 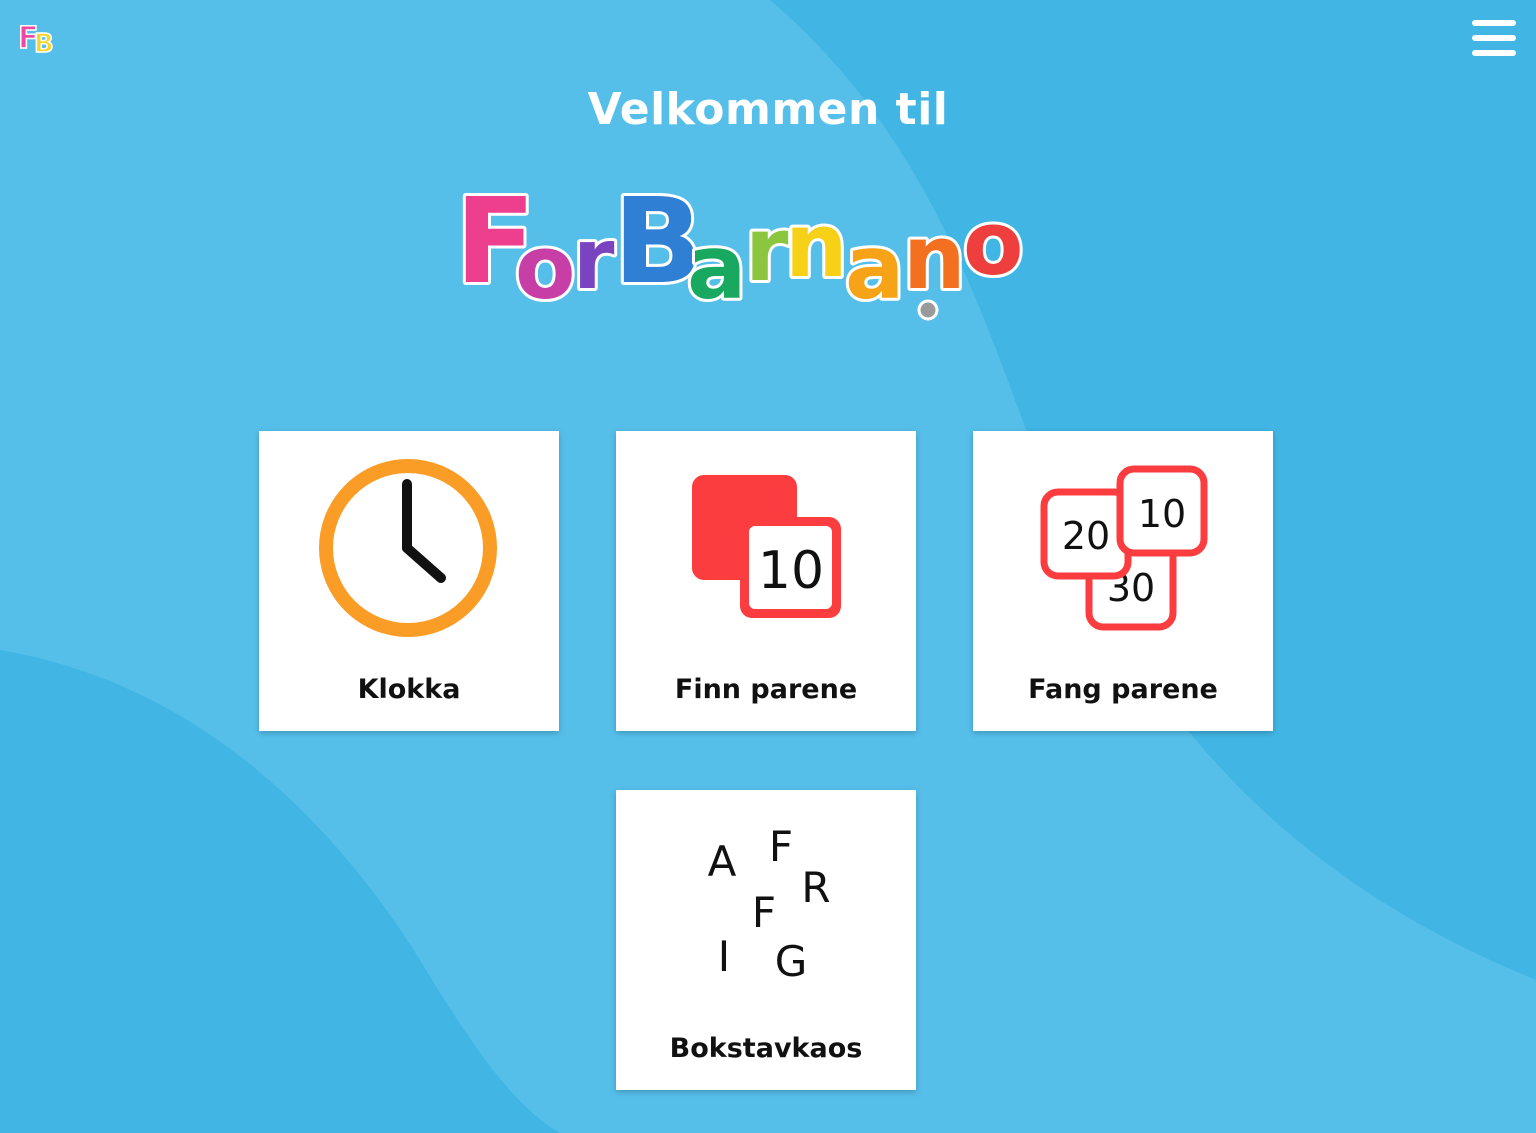 What do you see at coordinates (1162, 514) in the screenshot?
I see `number-card-10: 10` at bounding box center [1162, 514].